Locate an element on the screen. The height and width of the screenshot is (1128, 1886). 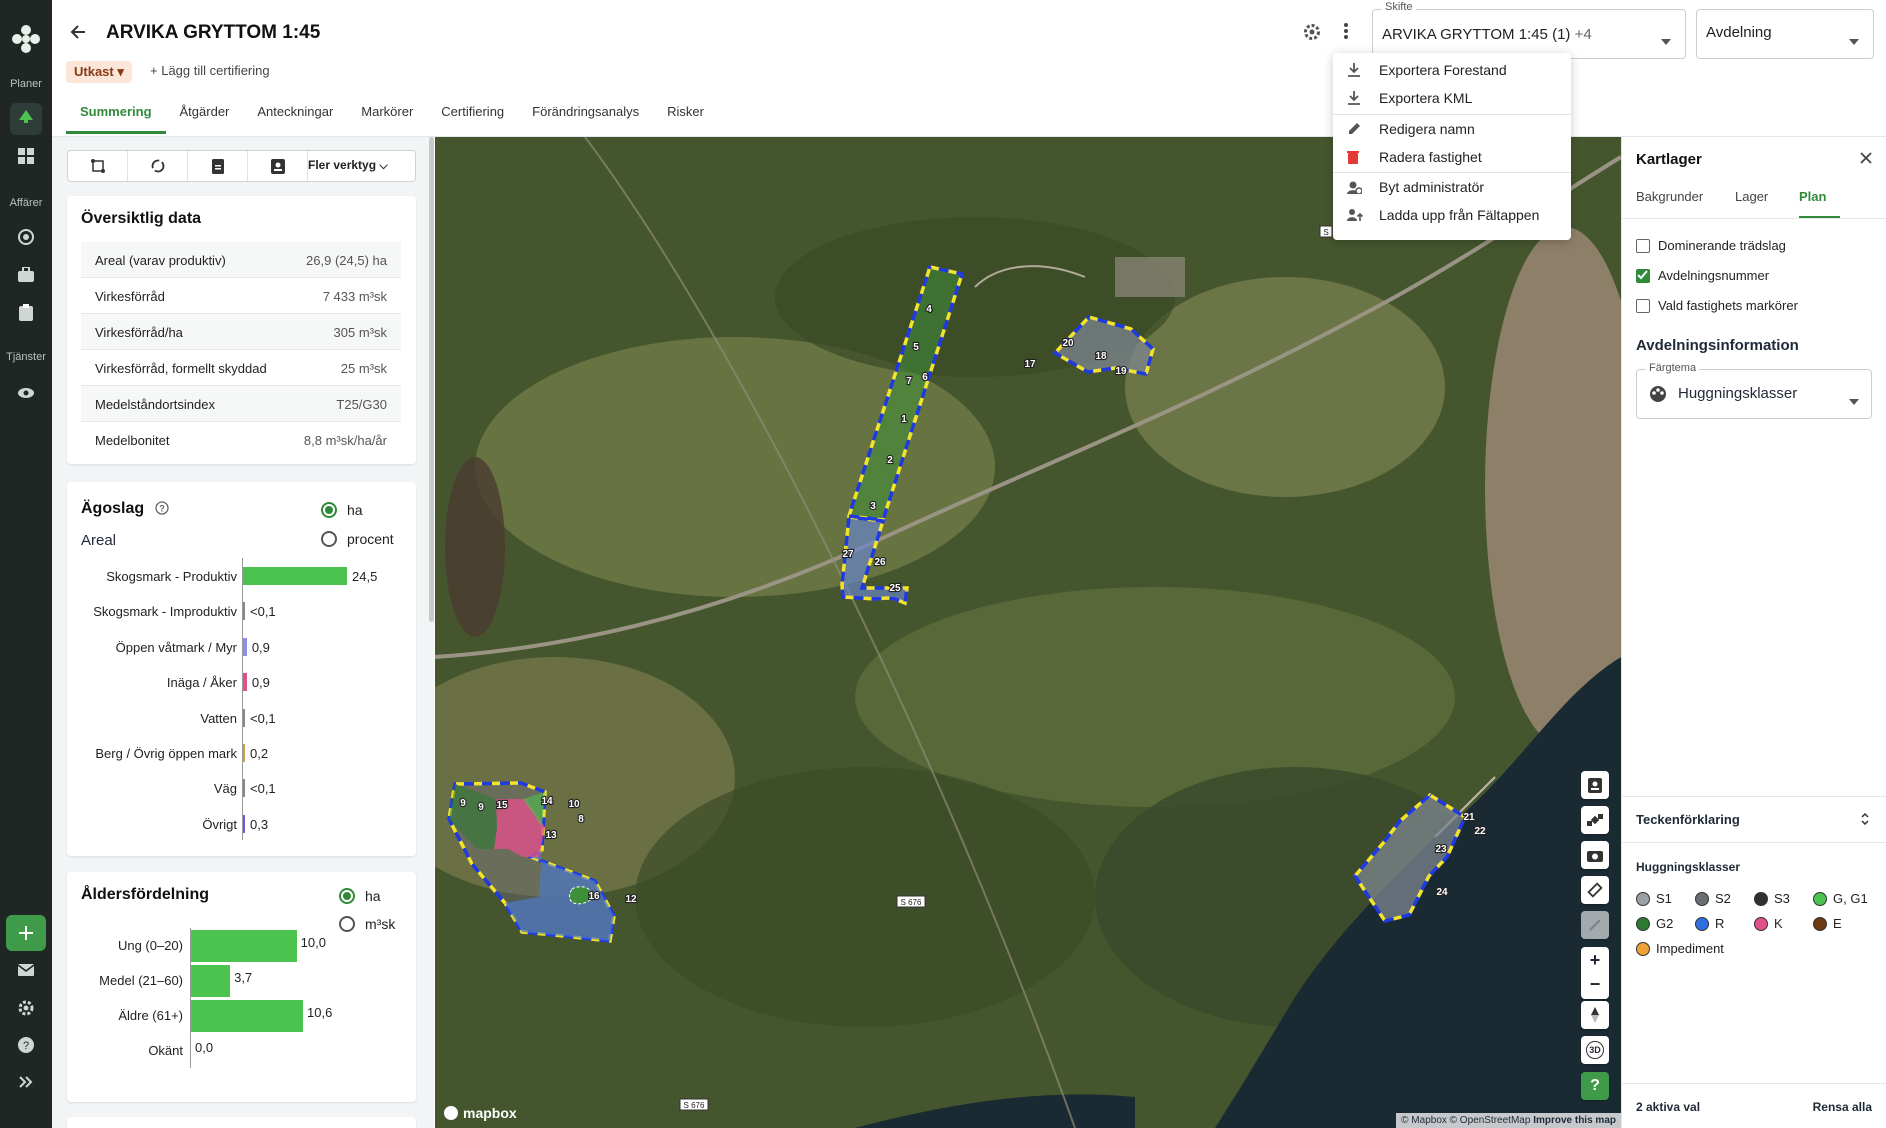
back-arrow-icon is located at coordinates (78, 33).